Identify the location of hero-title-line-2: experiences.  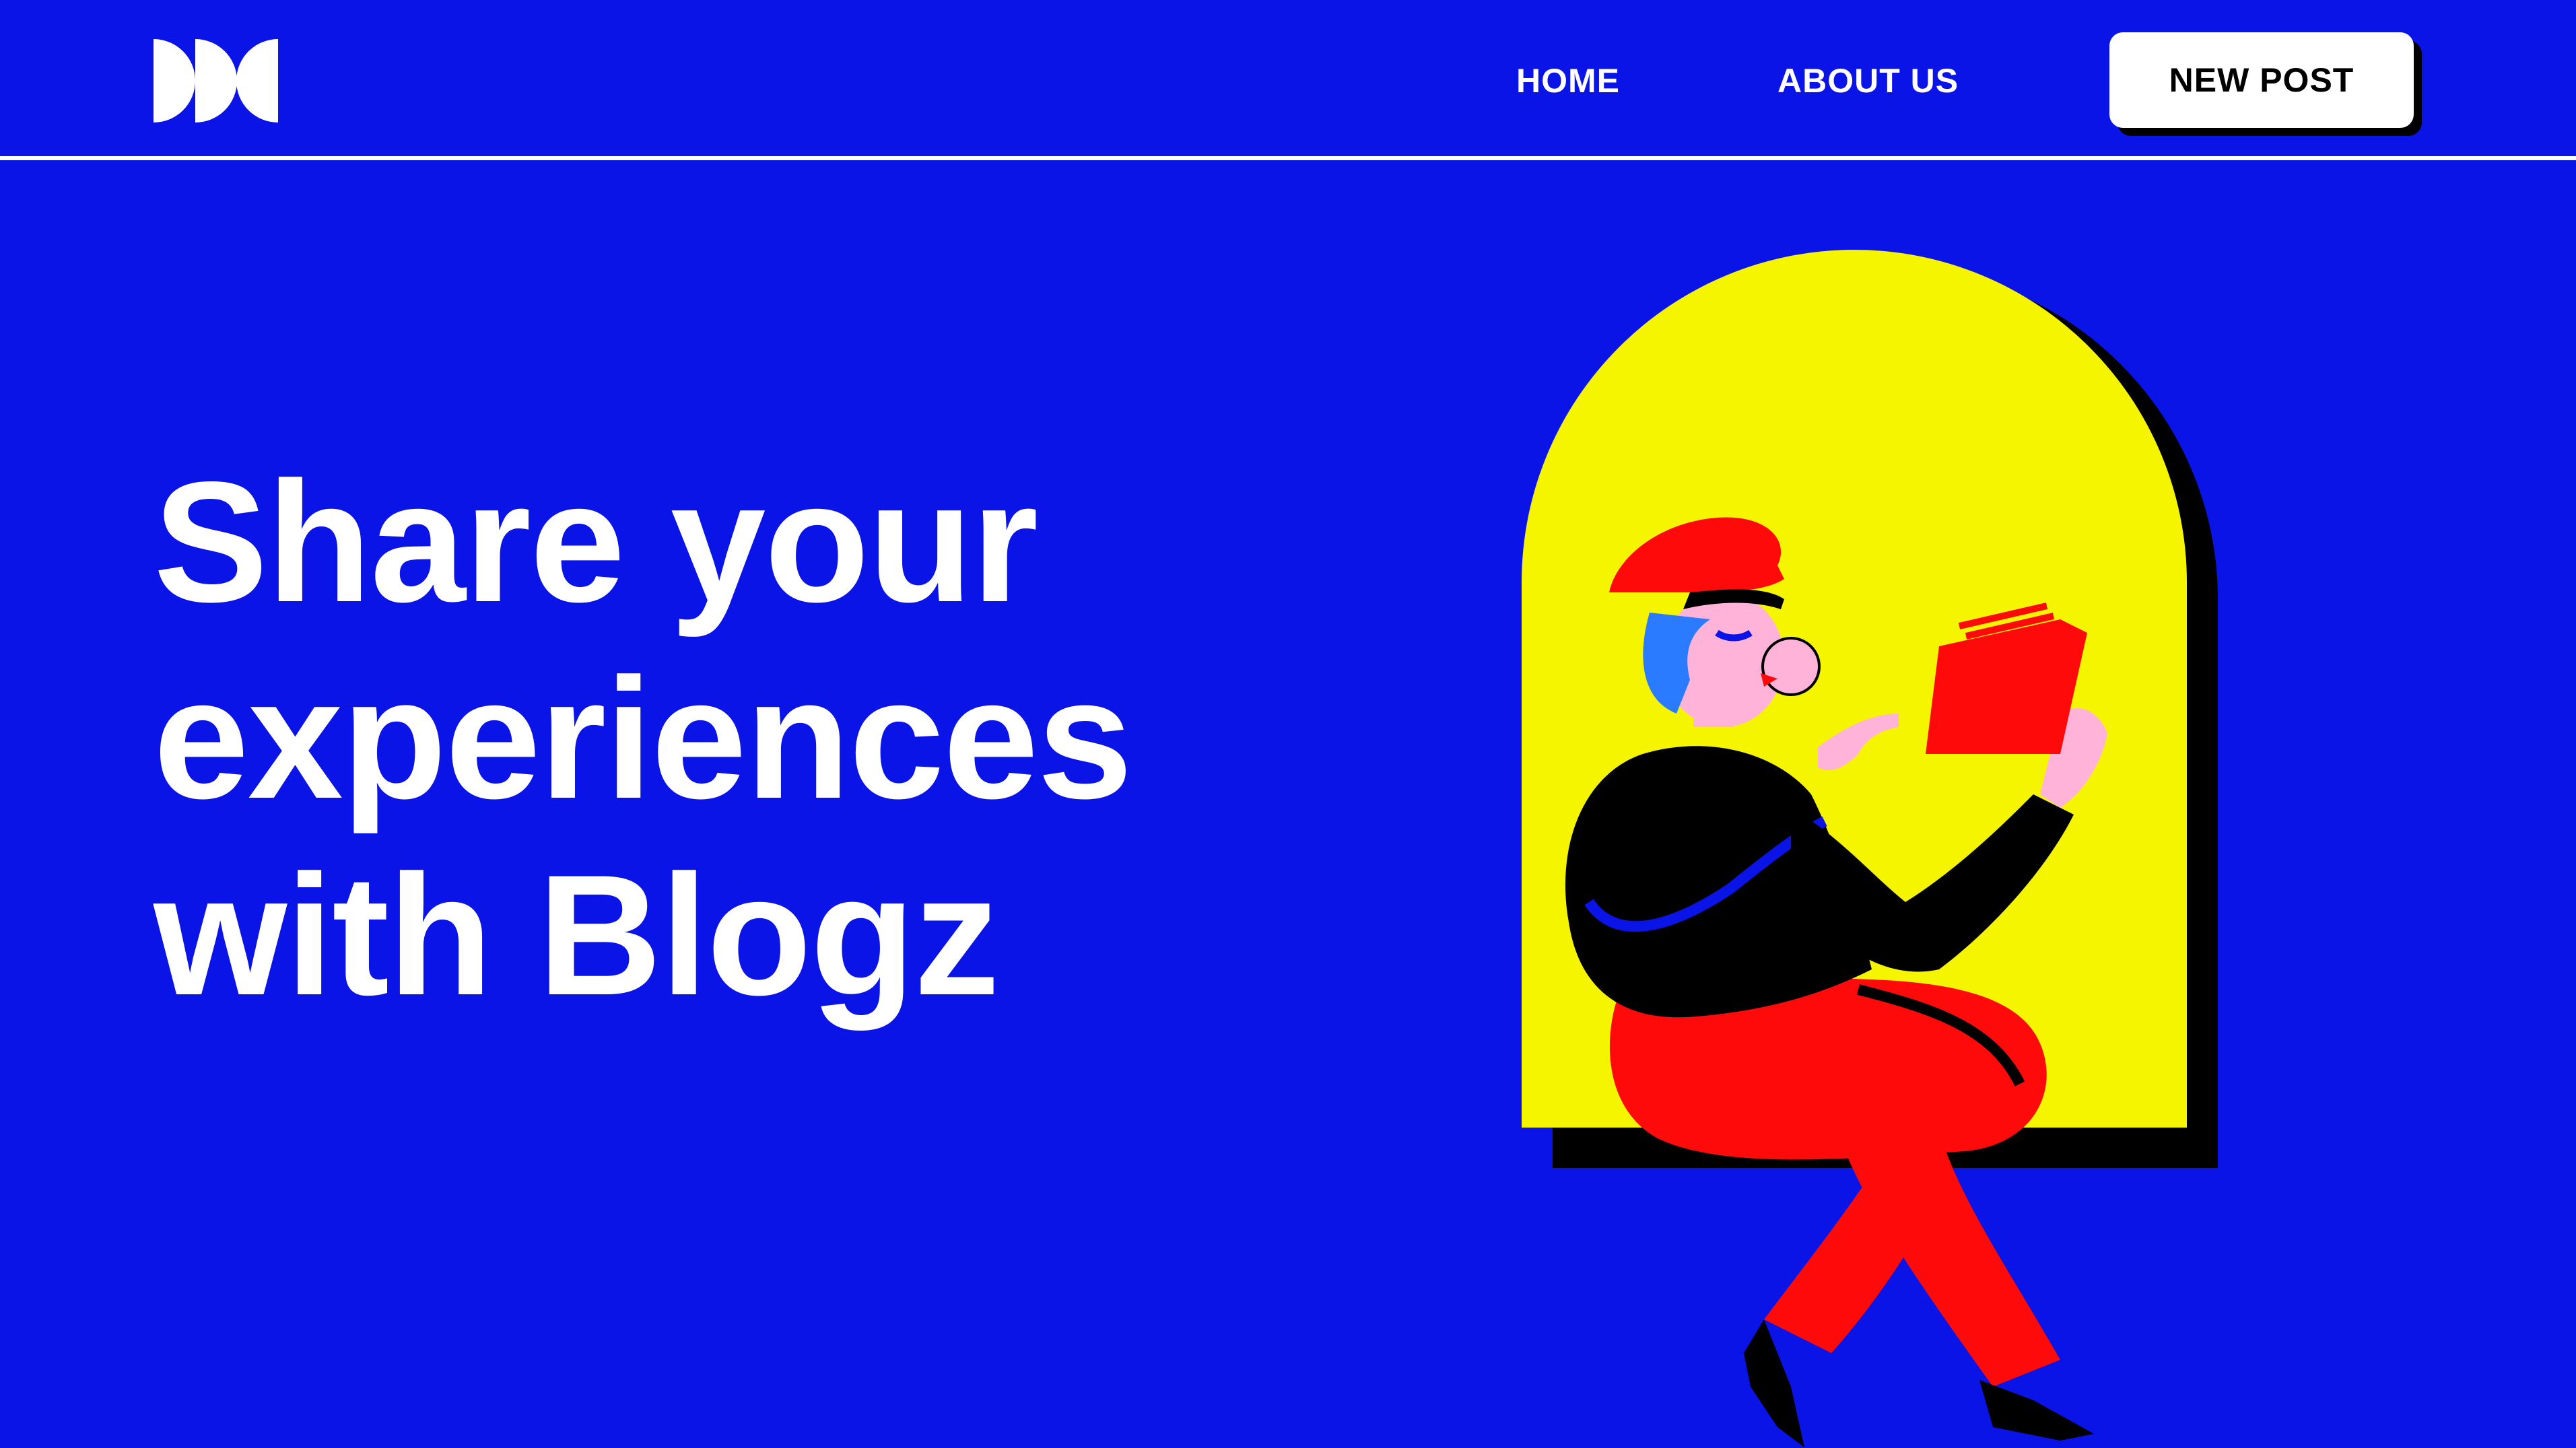
(643, 739).